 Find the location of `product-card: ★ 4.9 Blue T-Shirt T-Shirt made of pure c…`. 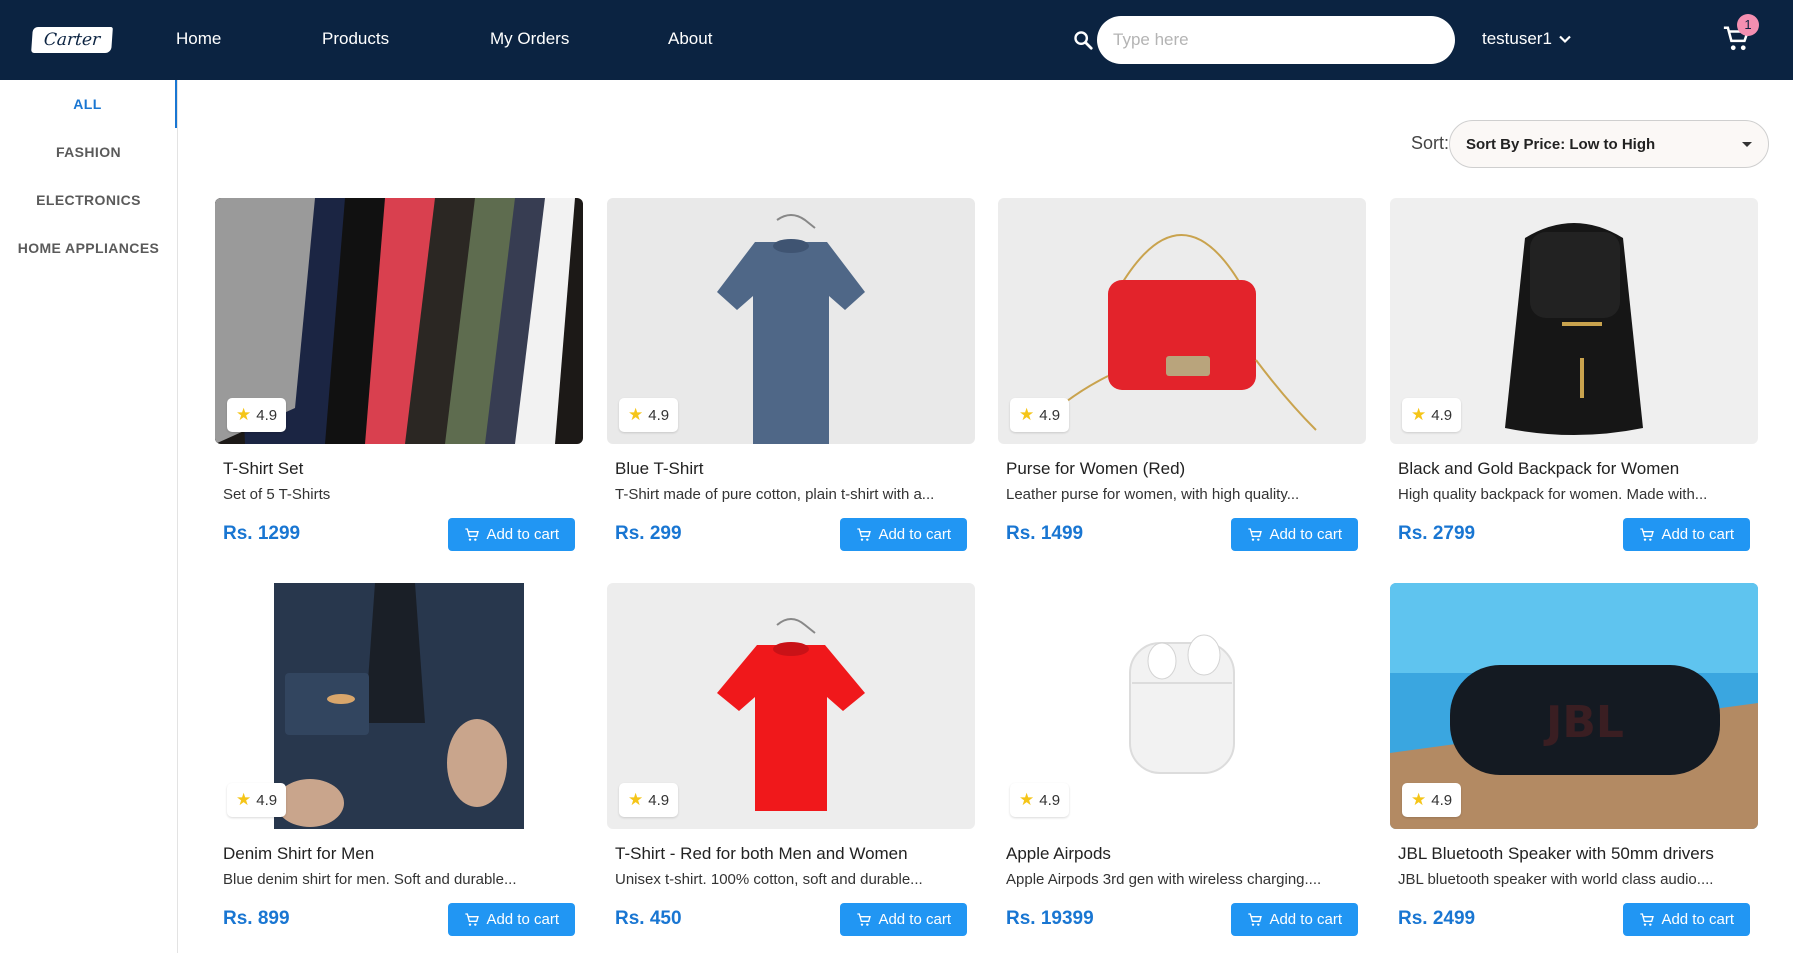

product-card: ★ 4.9 Blue T-Shirt T-Shirt made of pure c… is located at coordinates (791, 388).